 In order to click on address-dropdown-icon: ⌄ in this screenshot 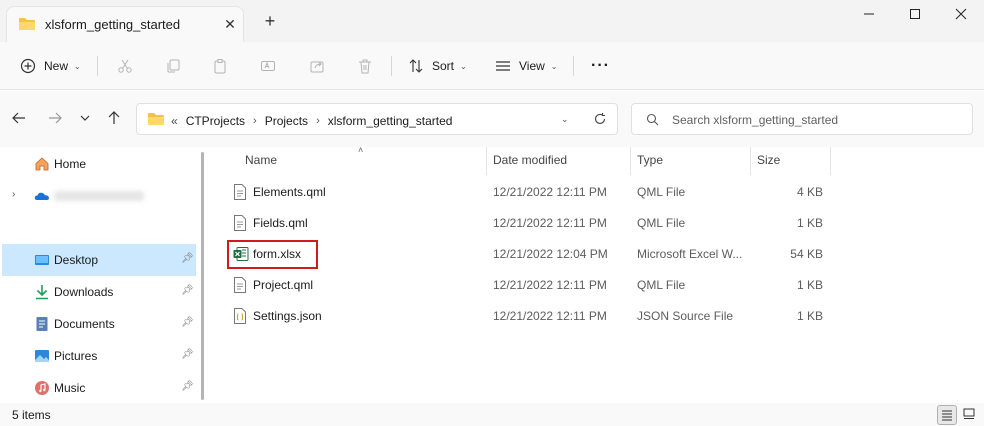, I will do `click(565, 119)`.